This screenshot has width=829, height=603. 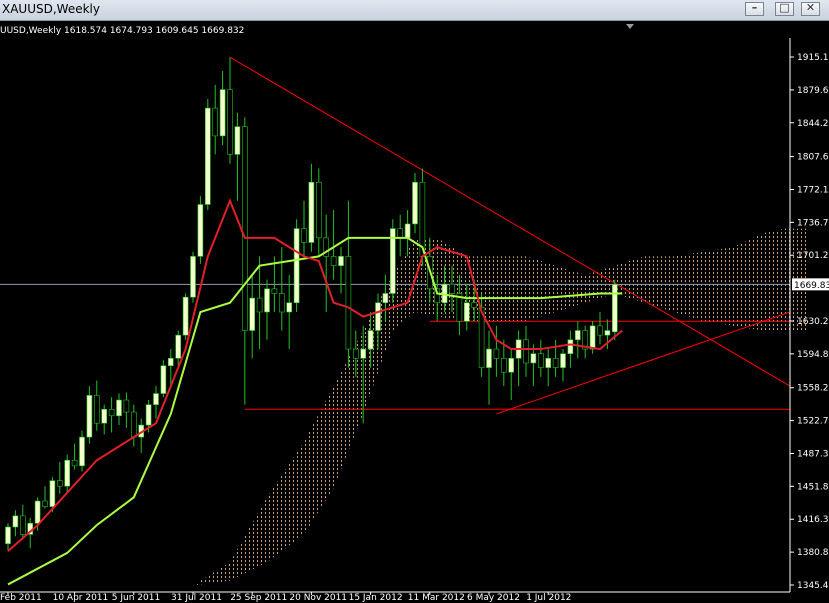 I want to click on minimize-button: –, so click(x=754, y=8).